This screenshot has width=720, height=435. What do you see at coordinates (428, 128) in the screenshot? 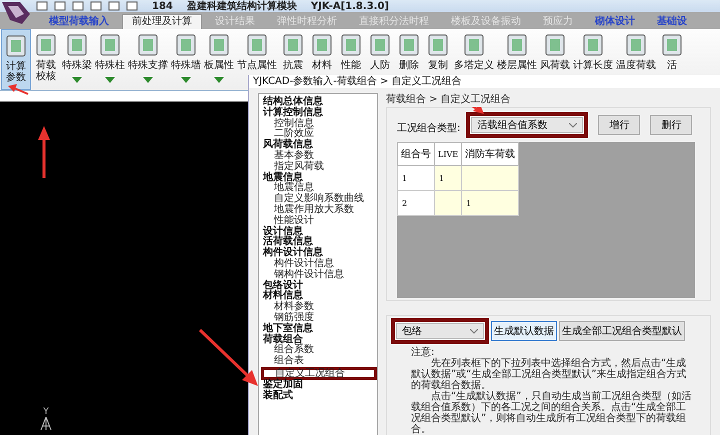
I see `field-label: 工况组合类型:` at bounding box center [428, 128].